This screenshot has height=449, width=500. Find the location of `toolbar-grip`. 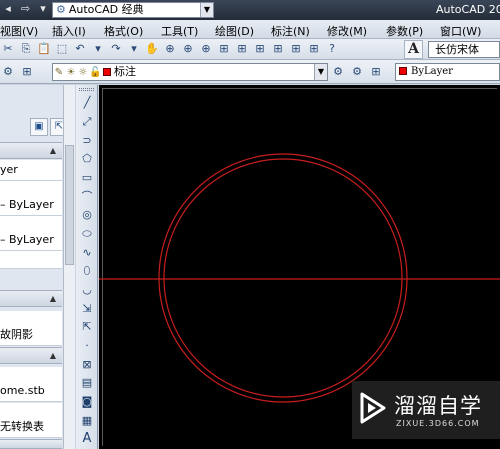

toolbar-grip is located at coordinates (86, 89).